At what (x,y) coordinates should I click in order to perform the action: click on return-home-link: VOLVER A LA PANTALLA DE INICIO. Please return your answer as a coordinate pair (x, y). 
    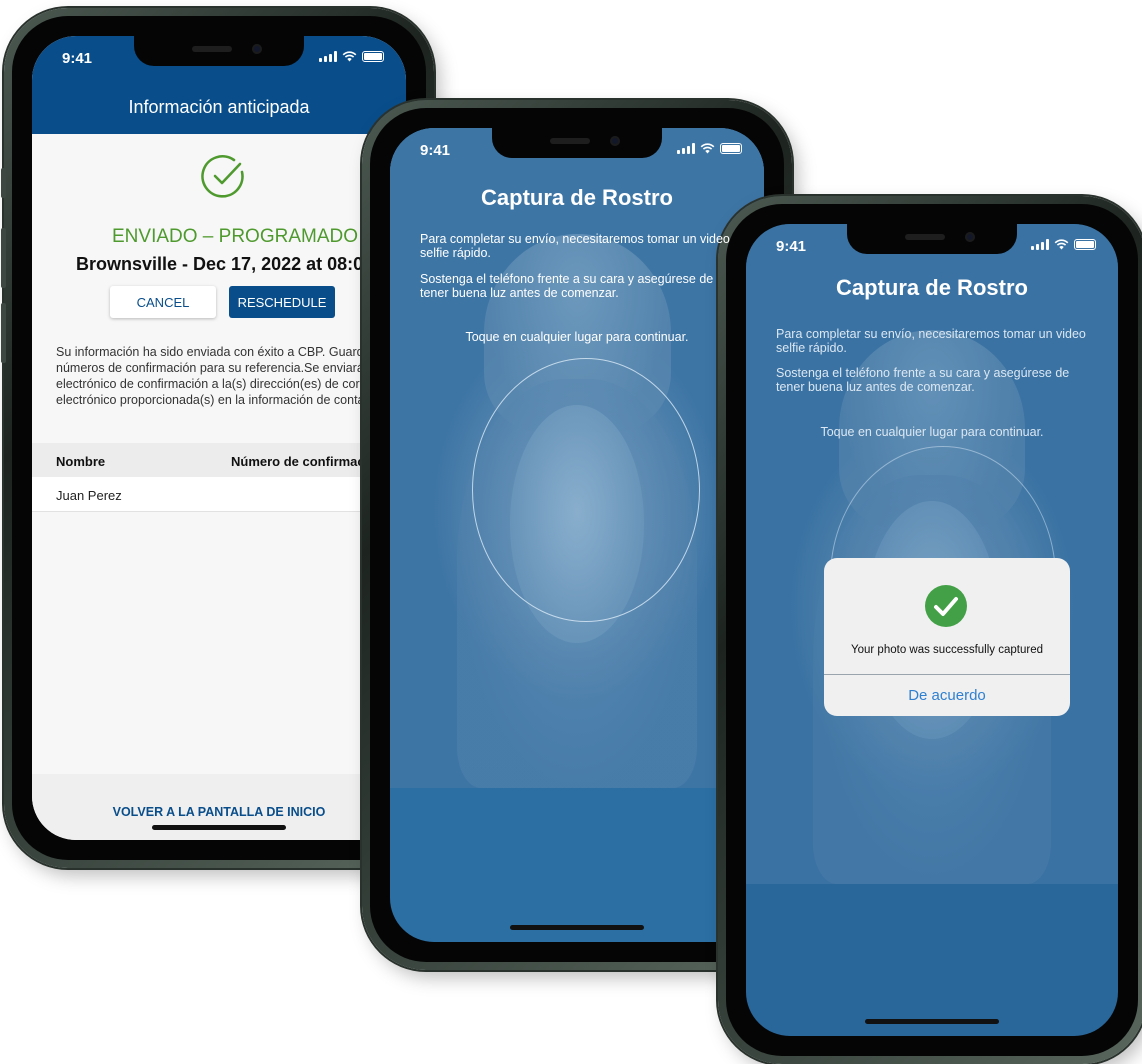
    Looking at the image, I should click on (219, 812).